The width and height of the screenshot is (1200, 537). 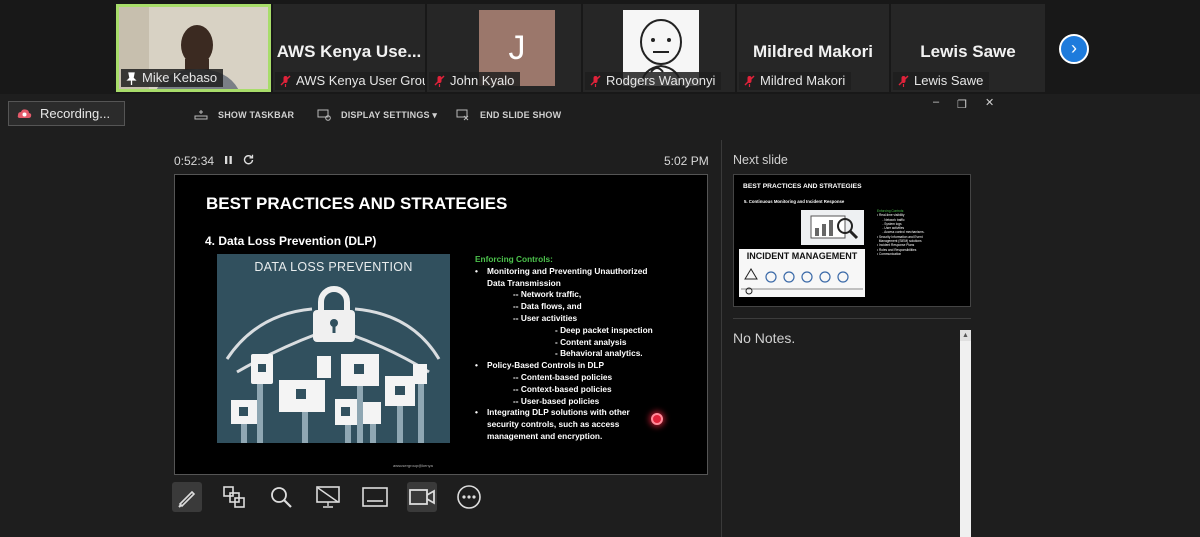 What do you see at coordinates (244, 115) in the screenshot?
I see `show-taskbar-button: SHOW TASKBAR` at bounding box center [244, 115].